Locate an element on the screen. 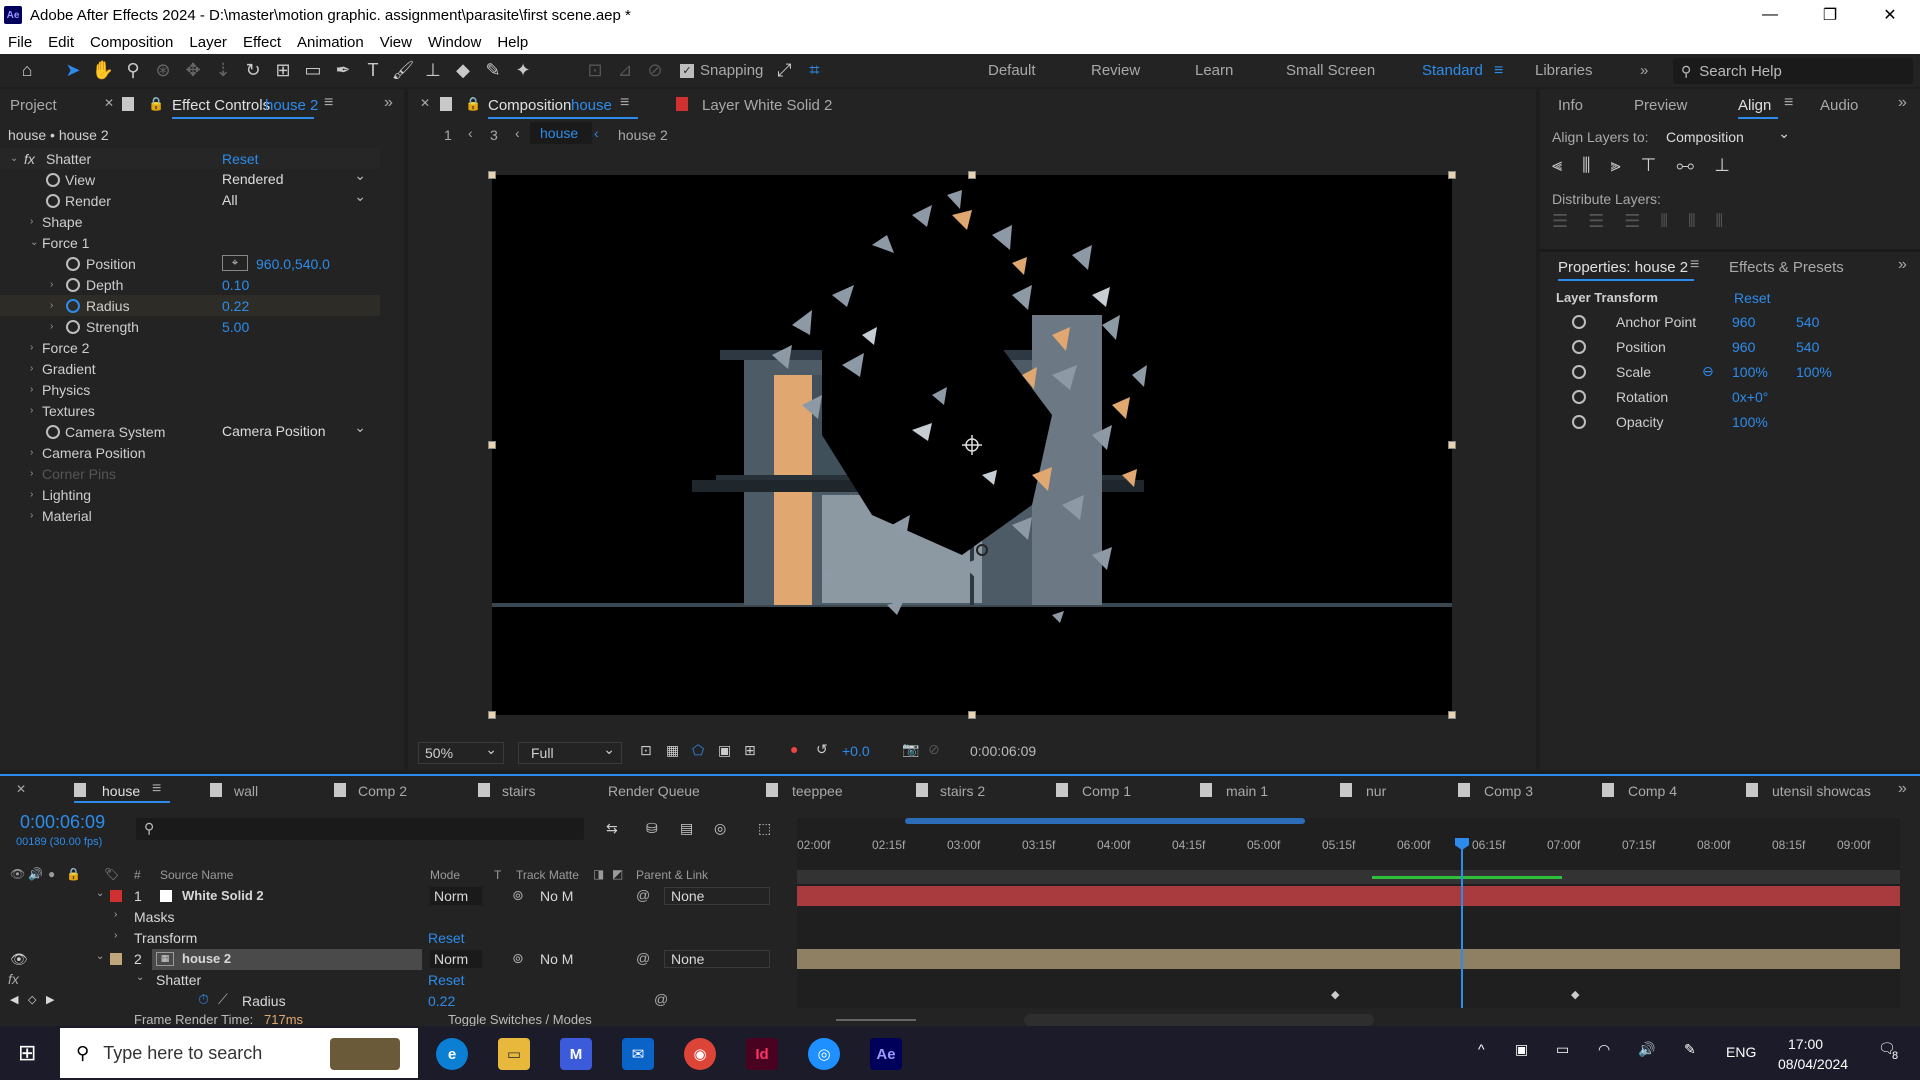 This screenshot has width=1920, height=1080. menu-view: View is located at coordinates (396, 42).